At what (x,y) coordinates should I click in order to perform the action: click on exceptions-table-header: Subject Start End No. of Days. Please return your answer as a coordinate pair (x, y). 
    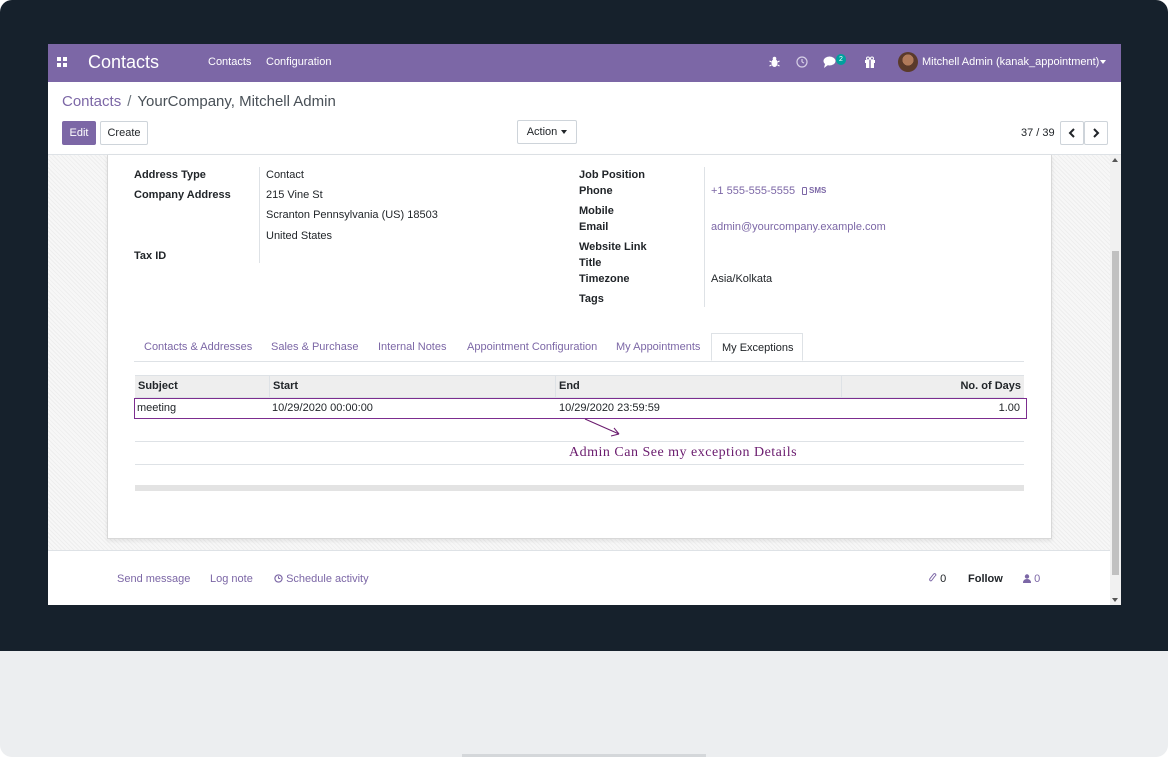
    Looking at the image, I should click on (579, 386).